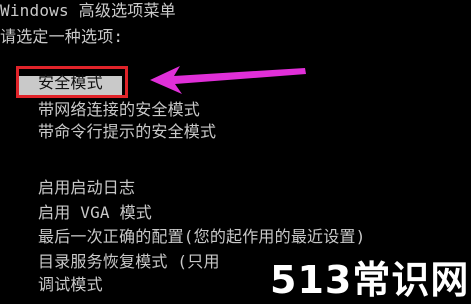  Describe the element at coordinates (72, 82) in the screenshot. I see `red-highlight-box` at that location.